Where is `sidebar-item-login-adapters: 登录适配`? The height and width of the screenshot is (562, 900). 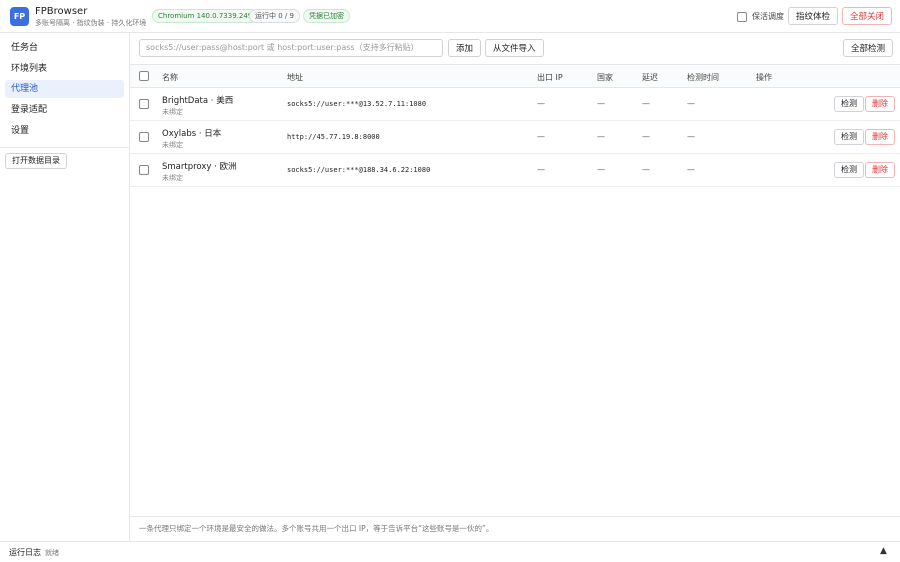
sidebar-item-login-adapters: 登录适配 is located at coordinates (64, 110).